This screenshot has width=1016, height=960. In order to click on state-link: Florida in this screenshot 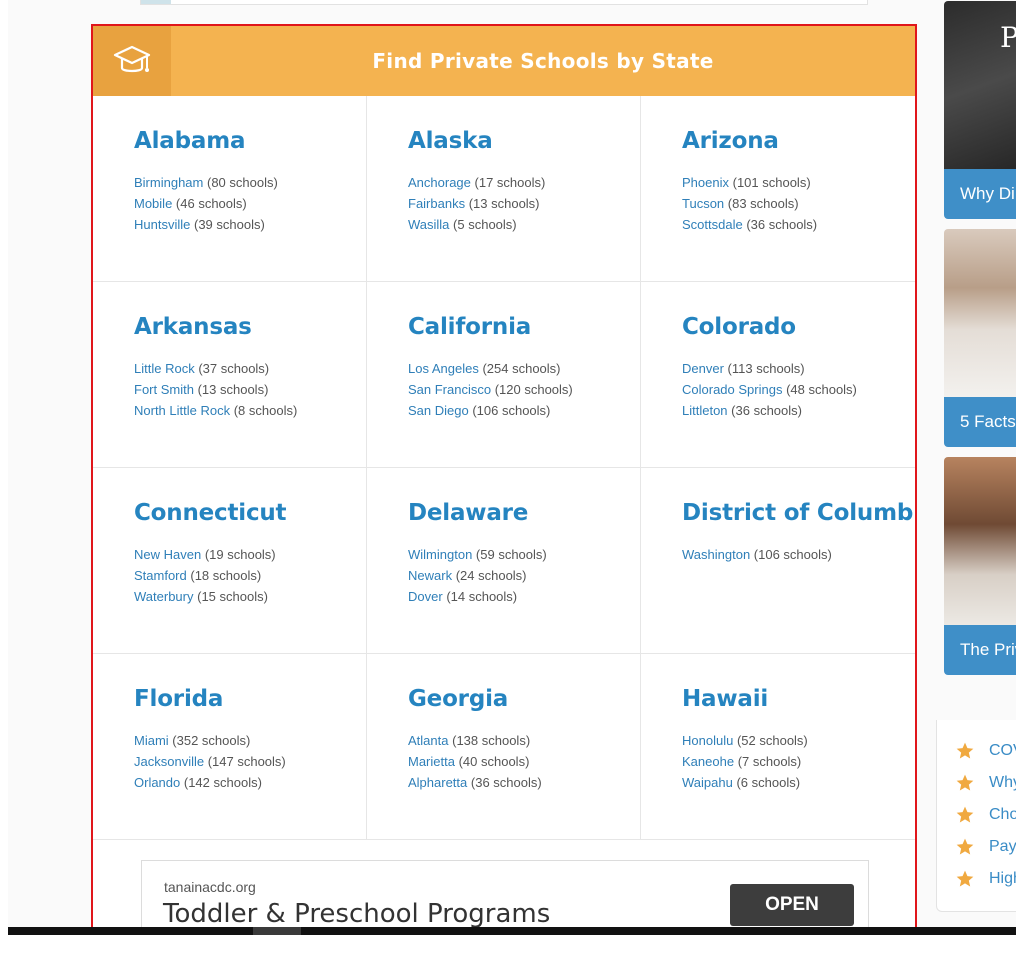, I will do `click(250, 699)`.